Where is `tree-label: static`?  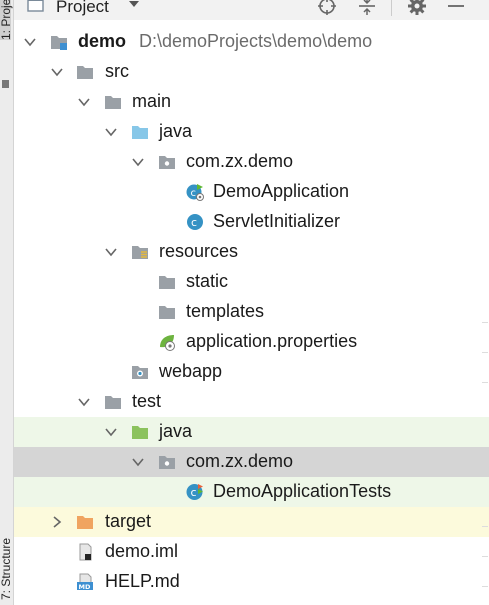 tree-label: static is located at coordinates (207, 281).